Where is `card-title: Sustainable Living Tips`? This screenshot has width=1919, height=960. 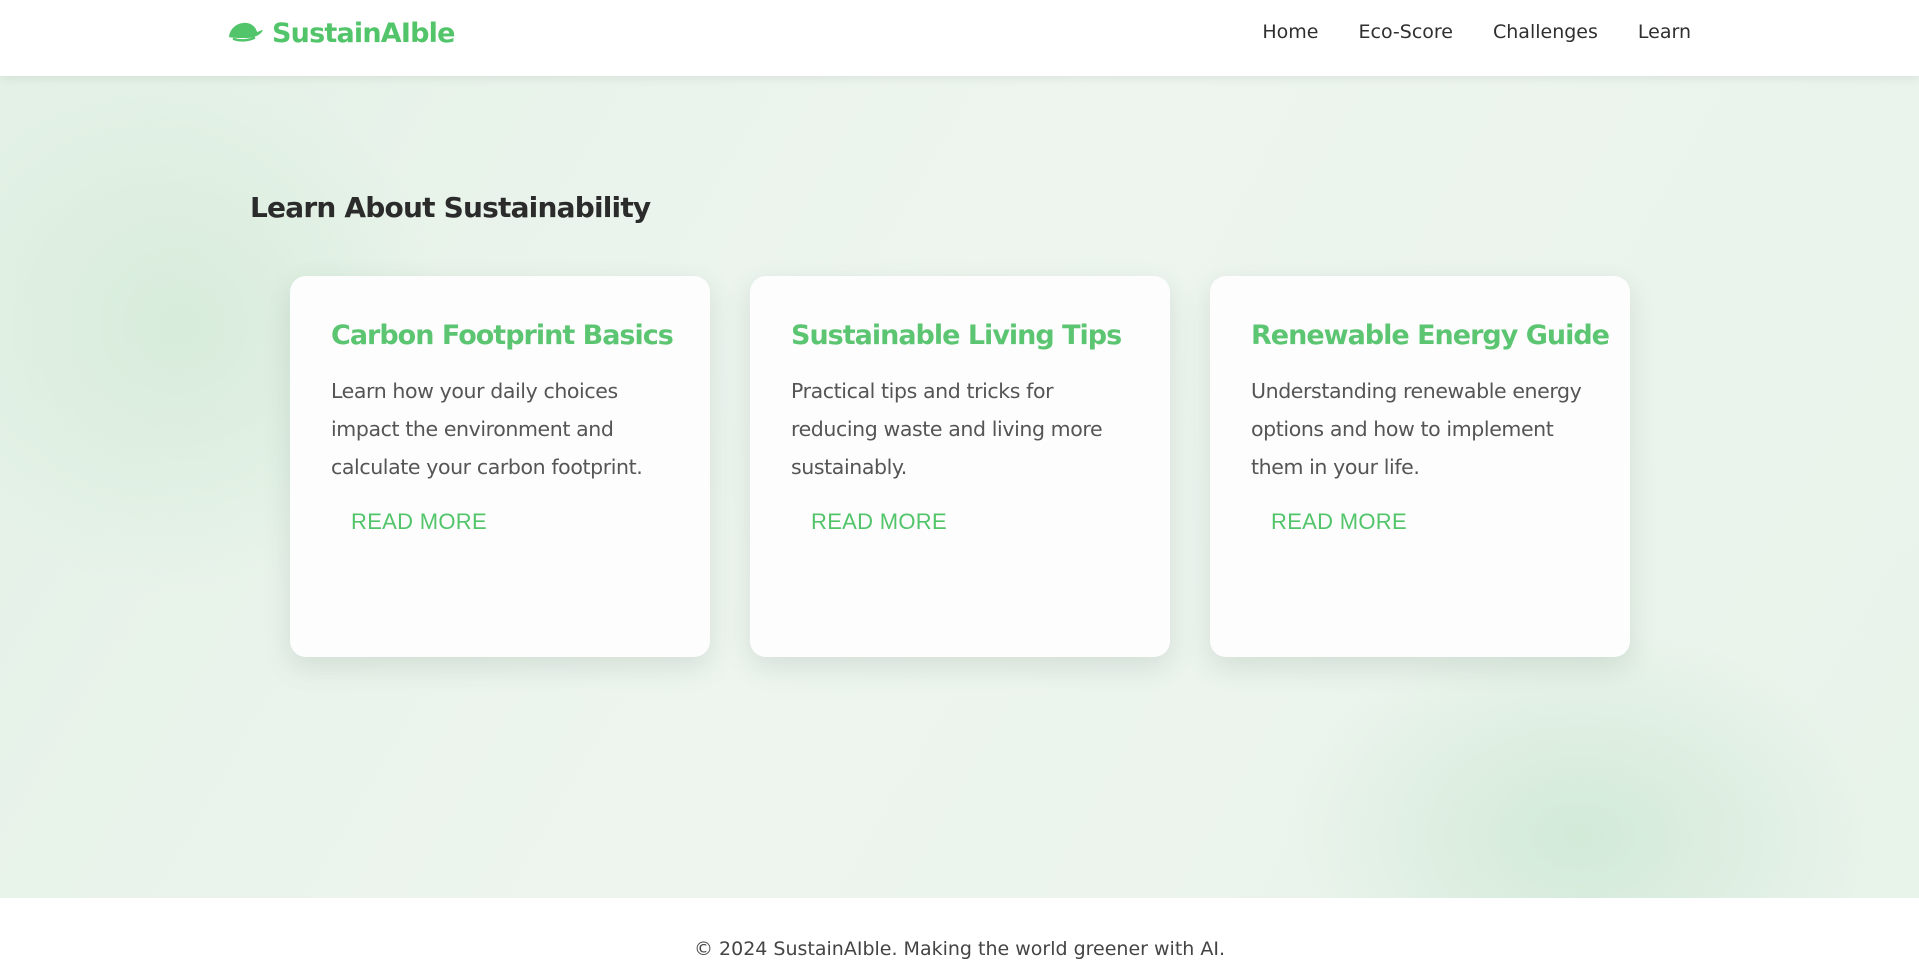 card-title: Sustainable Living Tips is located at coordinates (956, 335).